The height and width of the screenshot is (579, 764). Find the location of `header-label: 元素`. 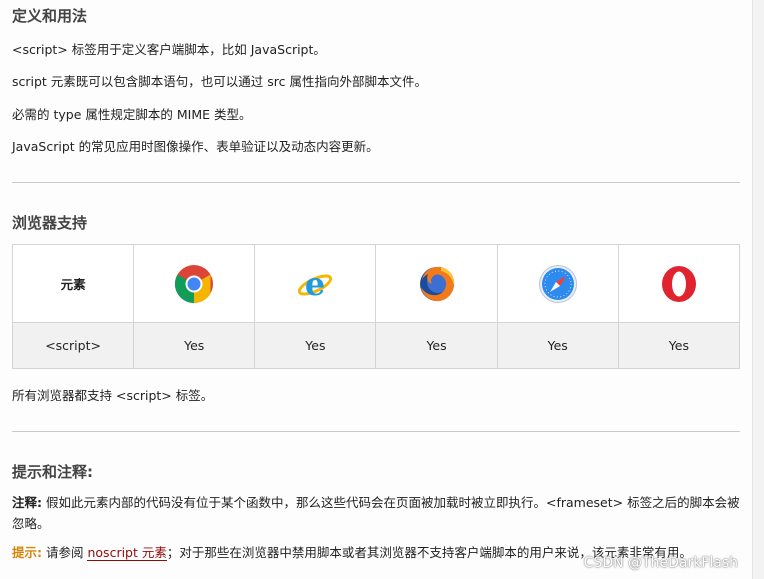

header-label: 元素 is located at coordinates (73, 284).